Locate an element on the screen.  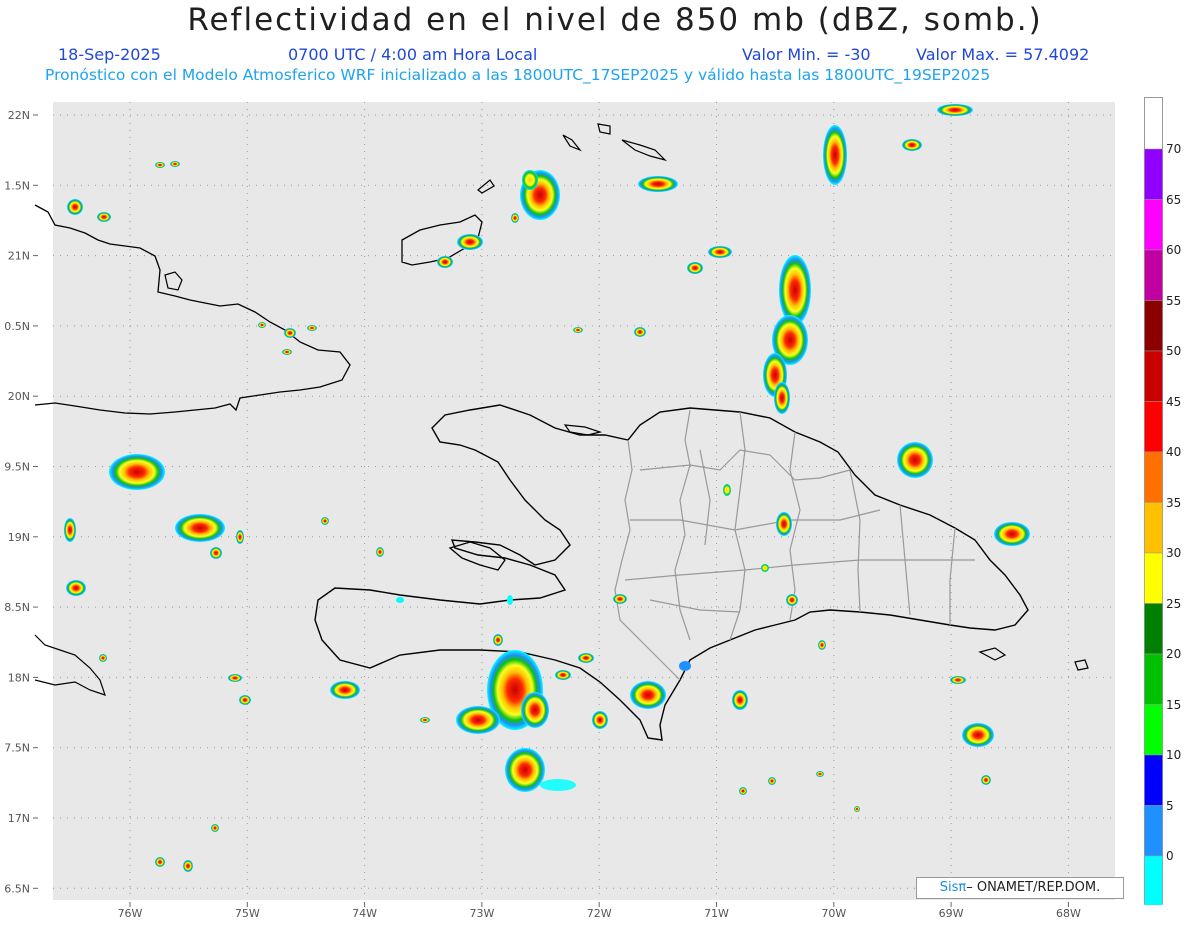
lon-label: 75W is located at coordinates (247, 913).